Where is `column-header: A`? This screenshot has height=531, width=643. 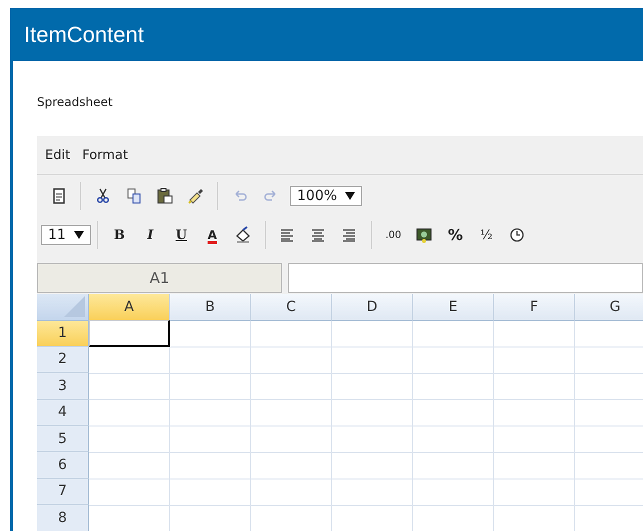
column-header: A is located at coordinates (129, 307).